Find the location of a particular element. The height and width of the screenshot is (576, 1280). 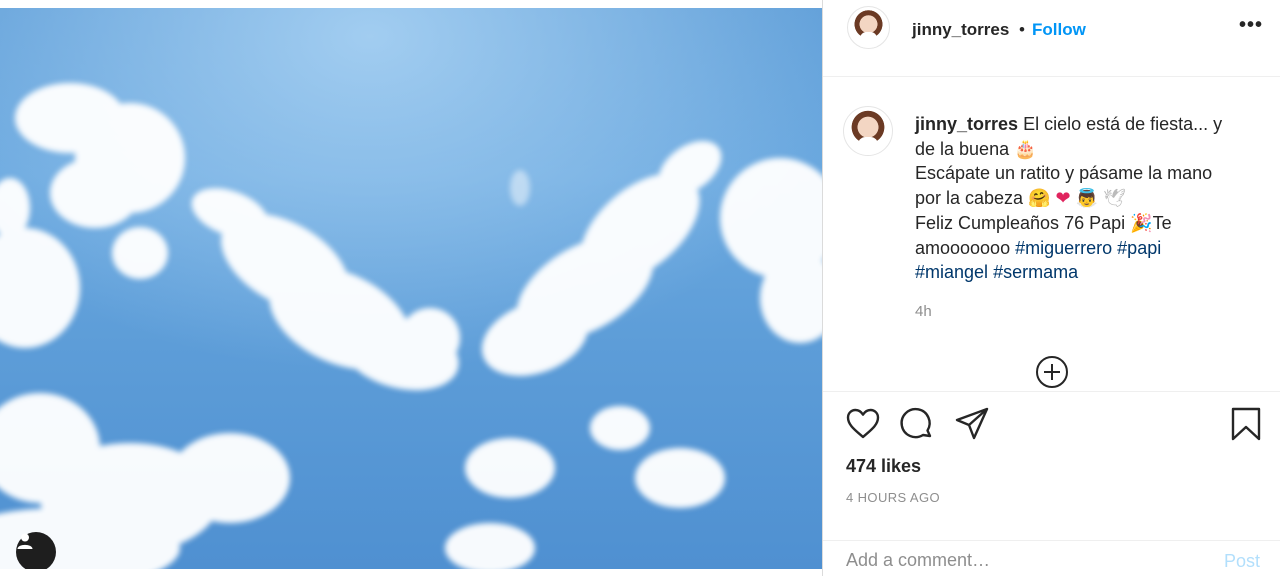

user-icon is located at coordinates (25, 541).